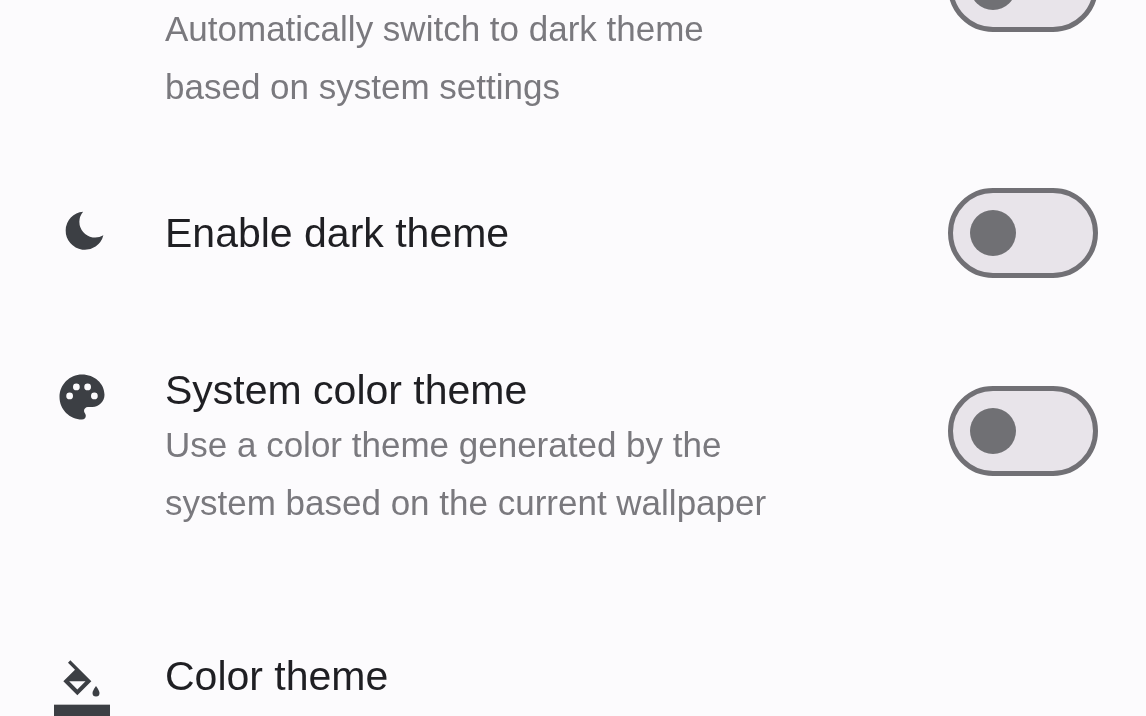 The height and width of the screenshot is (716, 1146). I want to click on setting-title: Enable dark theme, so click(338, 233).